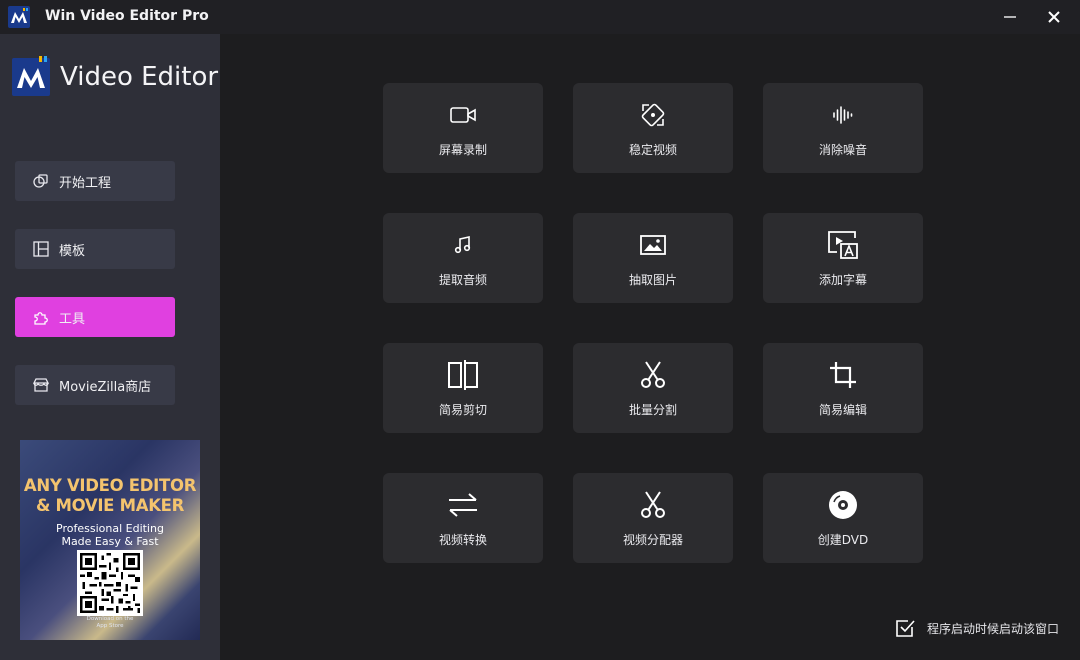  Describe the element at coordinates (72, 251) in the screenshot. I see `nav-label: 模板` at that location.